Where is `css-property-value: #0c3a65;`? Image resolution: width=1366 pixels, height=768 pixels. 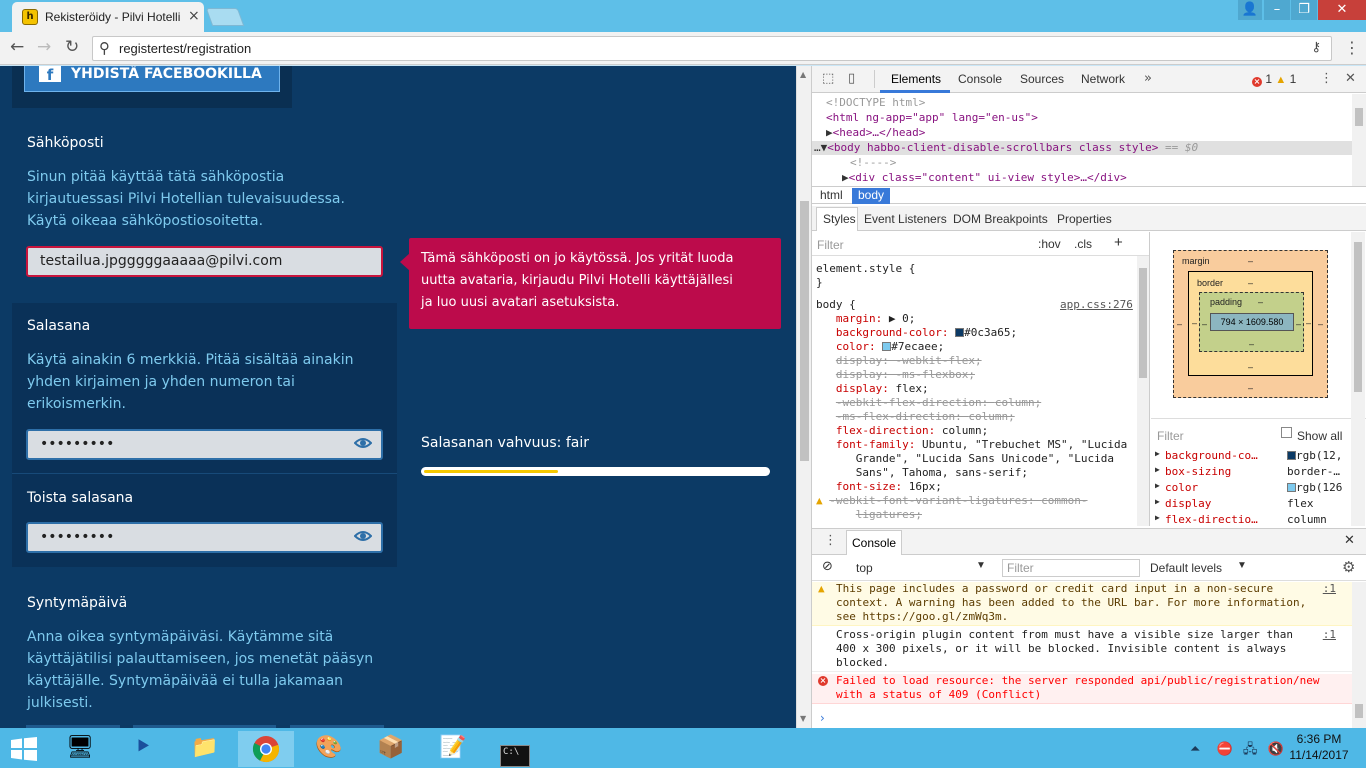
css-property-value: #0c3a65; is located at coordinates (990, 332).